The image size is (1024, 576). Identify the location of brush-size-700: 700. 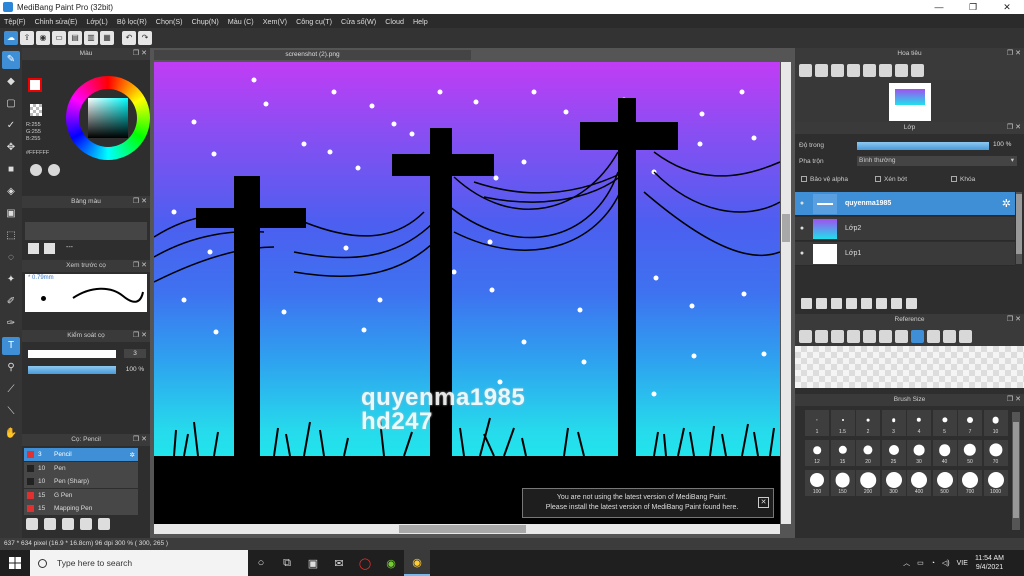
(970, 483).